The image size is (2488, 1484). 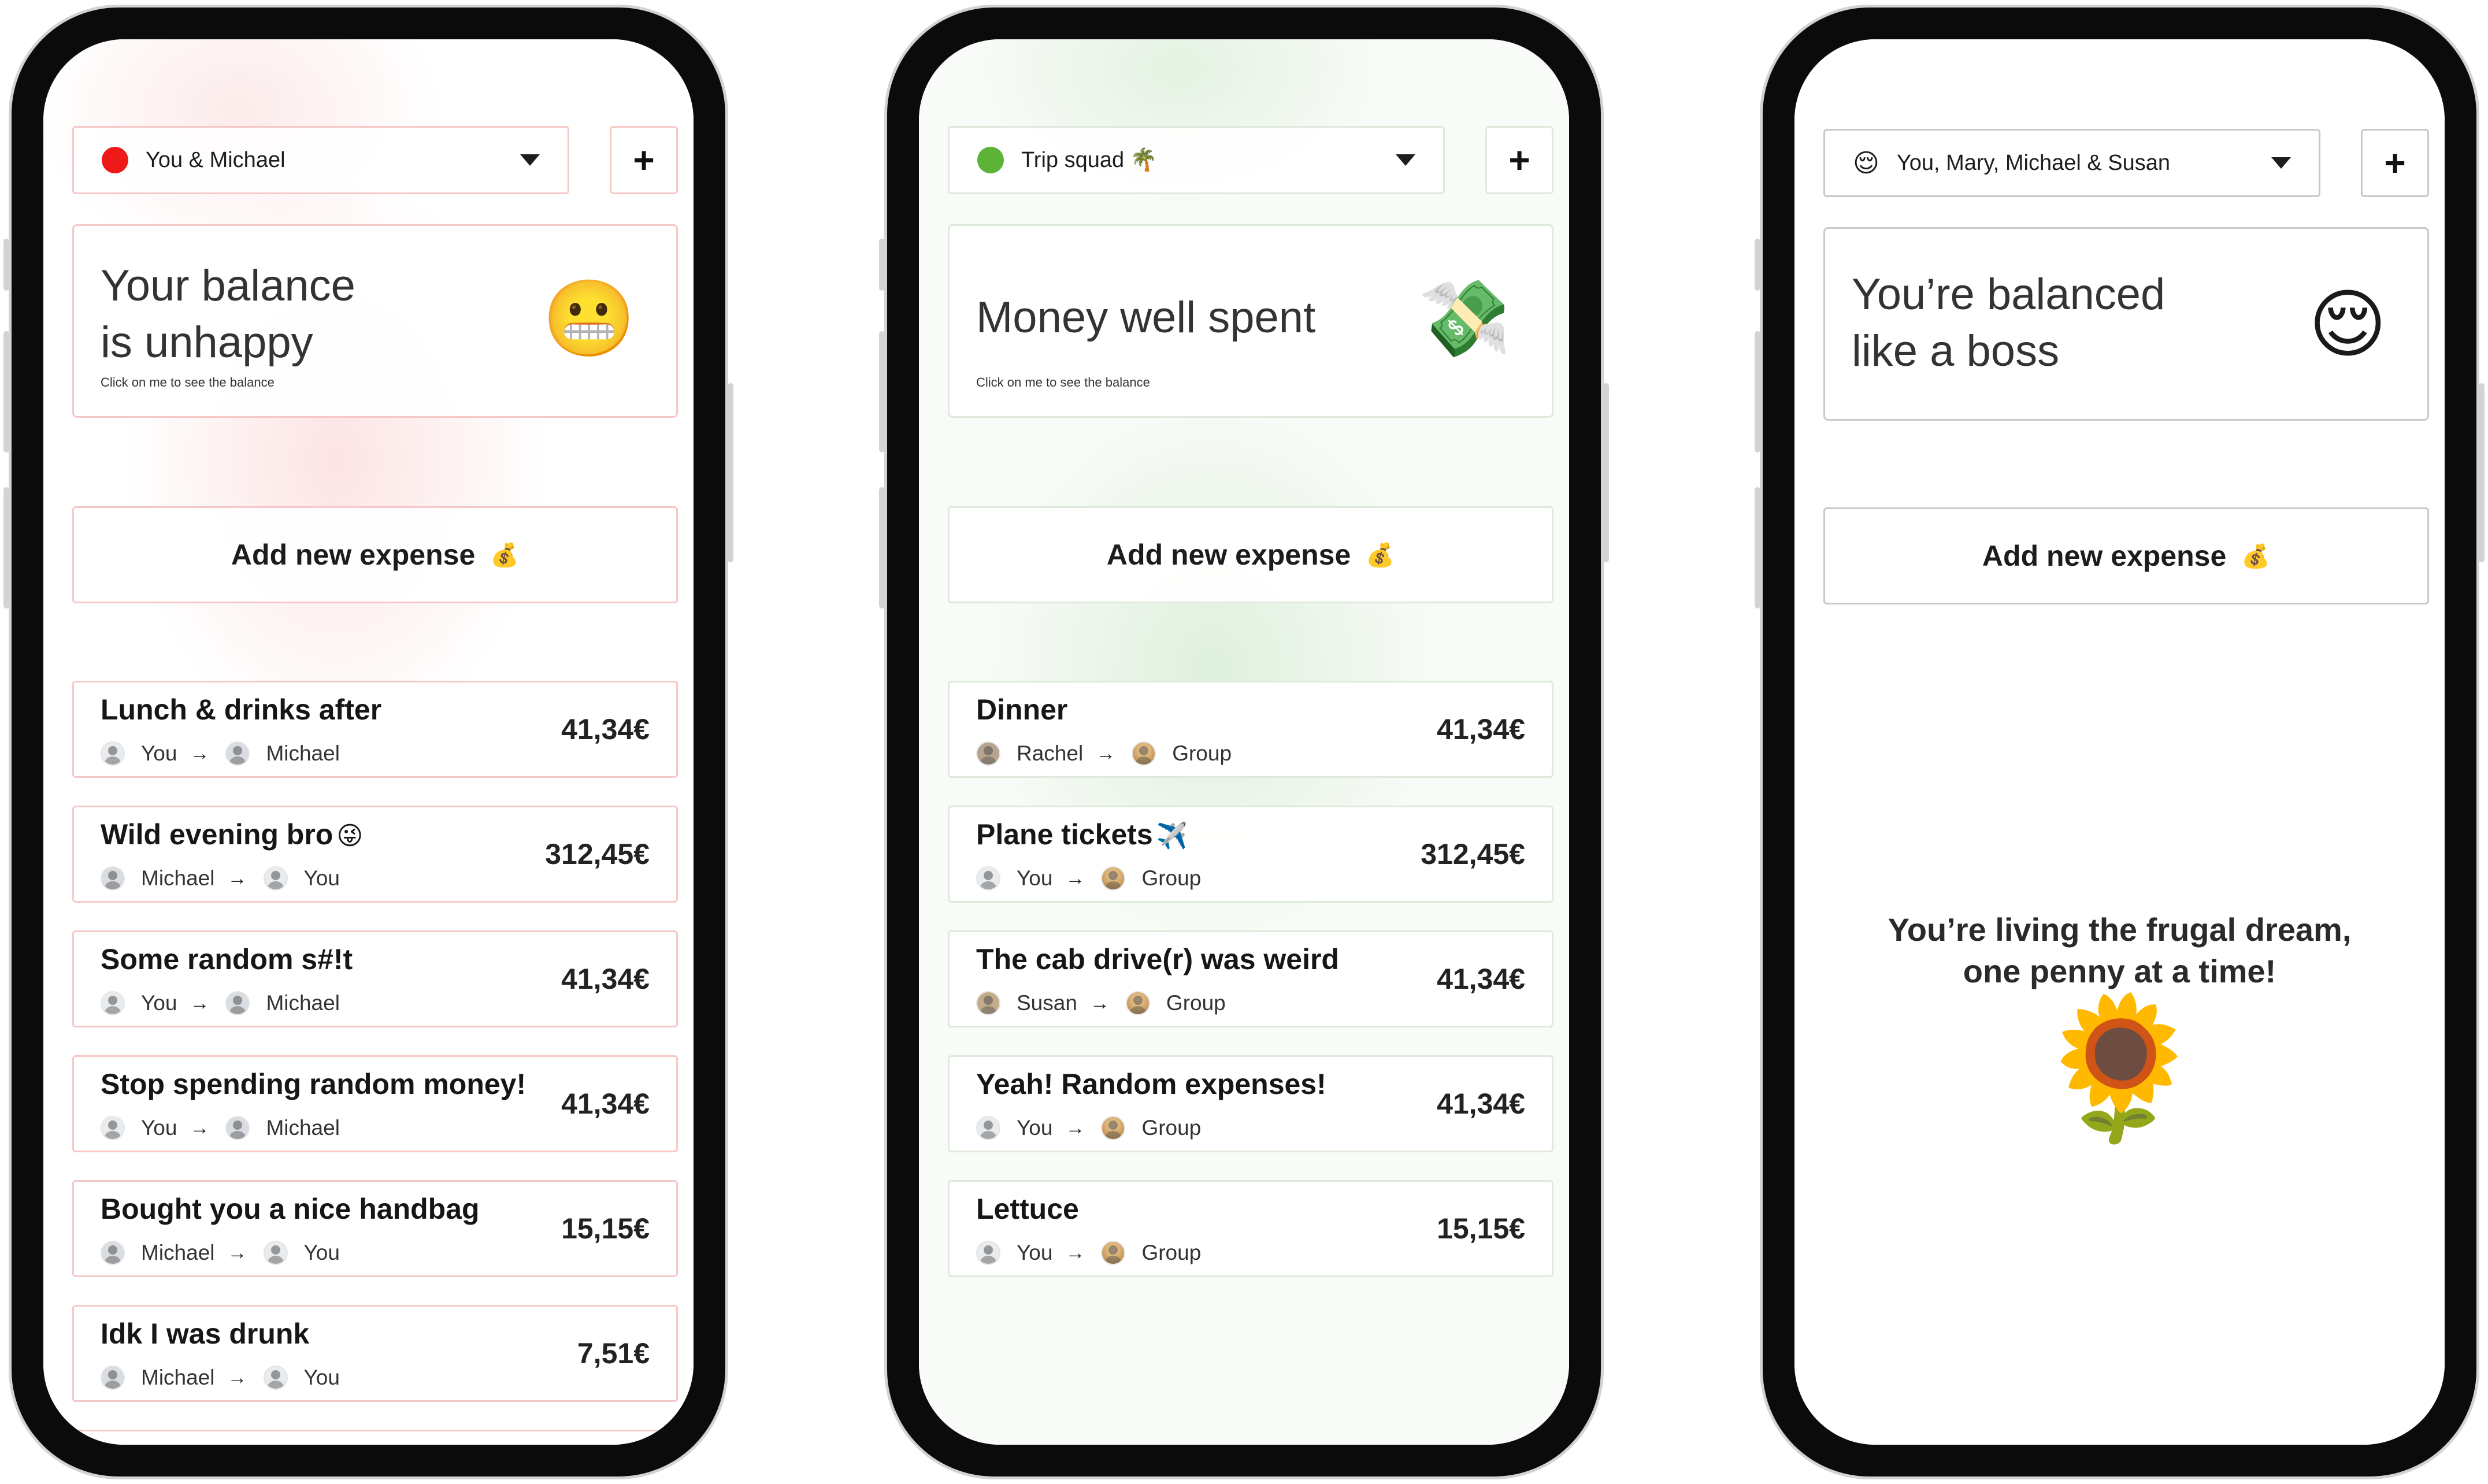 I want to click on expense-title: Wild evening bro 😜, so click(x=232, y=834).